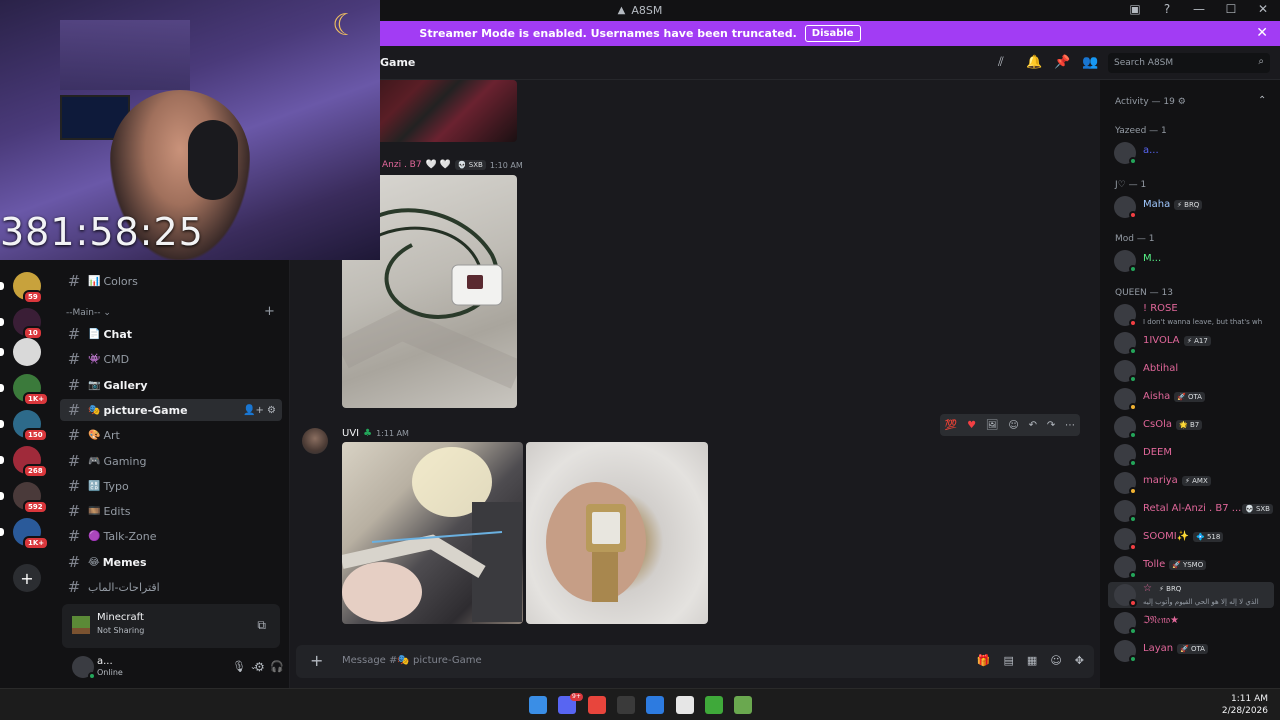  I want to click on gif-icon: ▤, so click(1009, 660).